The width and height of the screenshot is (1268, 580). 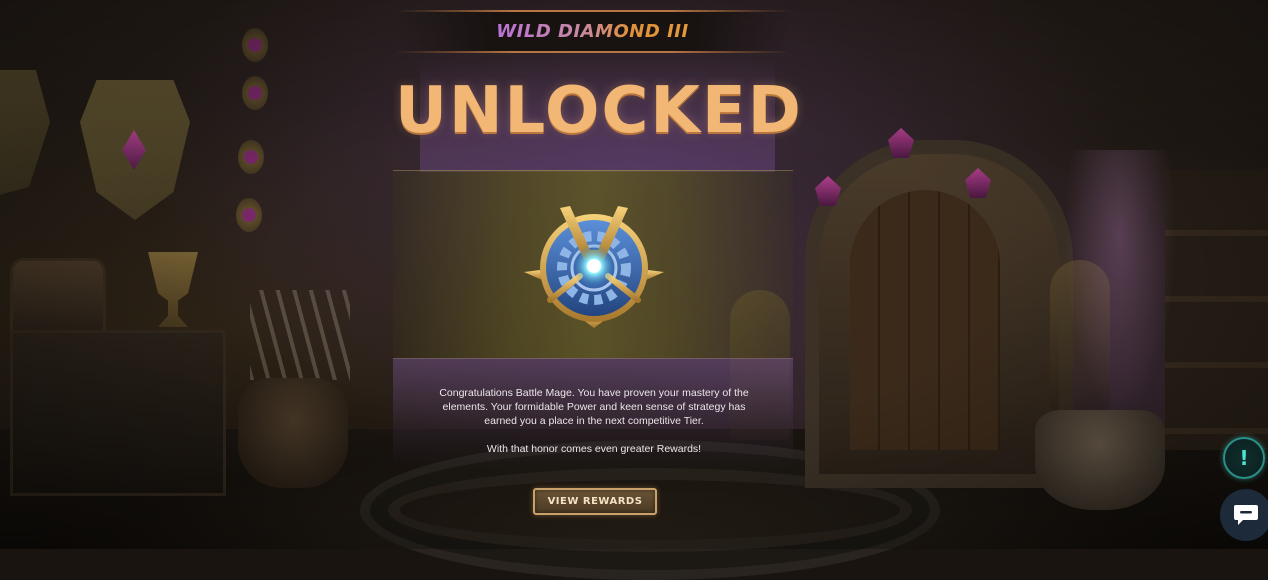 I want to click on chat-icon, so click(x=1246, y=515).